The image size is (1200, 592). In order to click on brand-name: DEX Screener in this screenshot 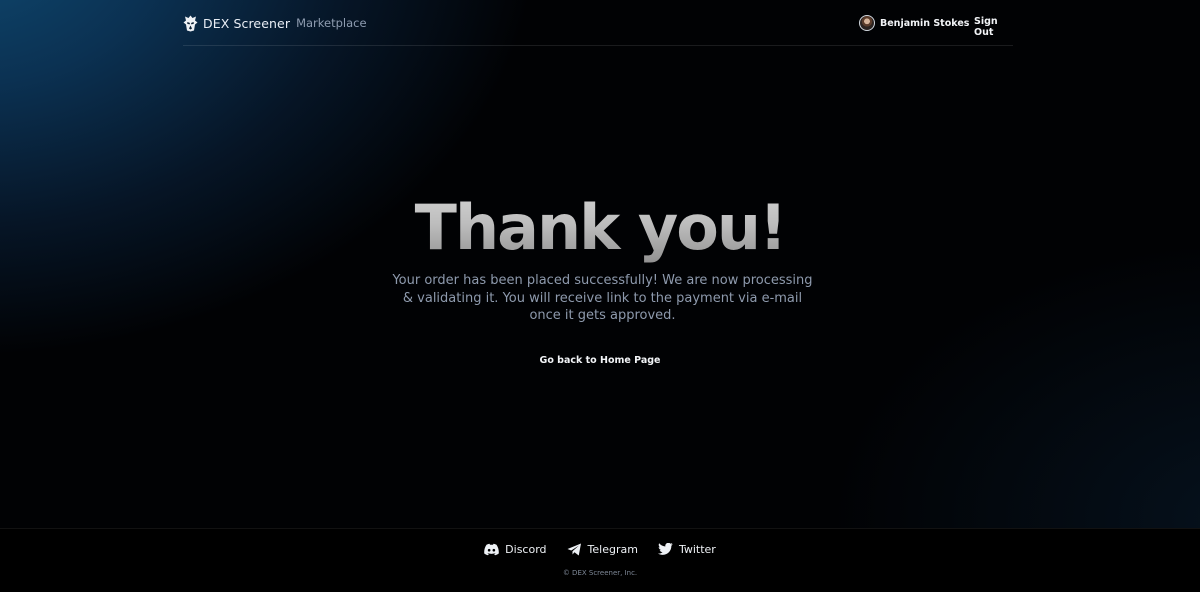, I will do `click(247, 23)`.